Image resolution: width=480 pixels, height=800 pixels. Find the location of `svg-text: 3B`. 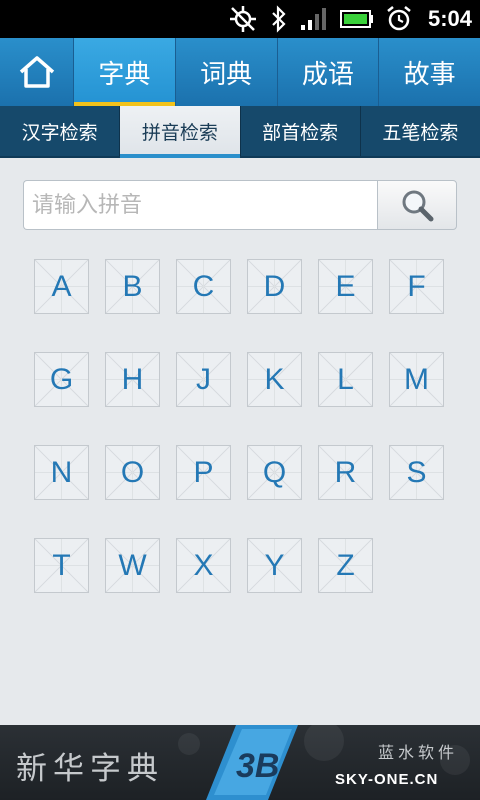

svg-text: 3B is located at coordinates (257, 766).